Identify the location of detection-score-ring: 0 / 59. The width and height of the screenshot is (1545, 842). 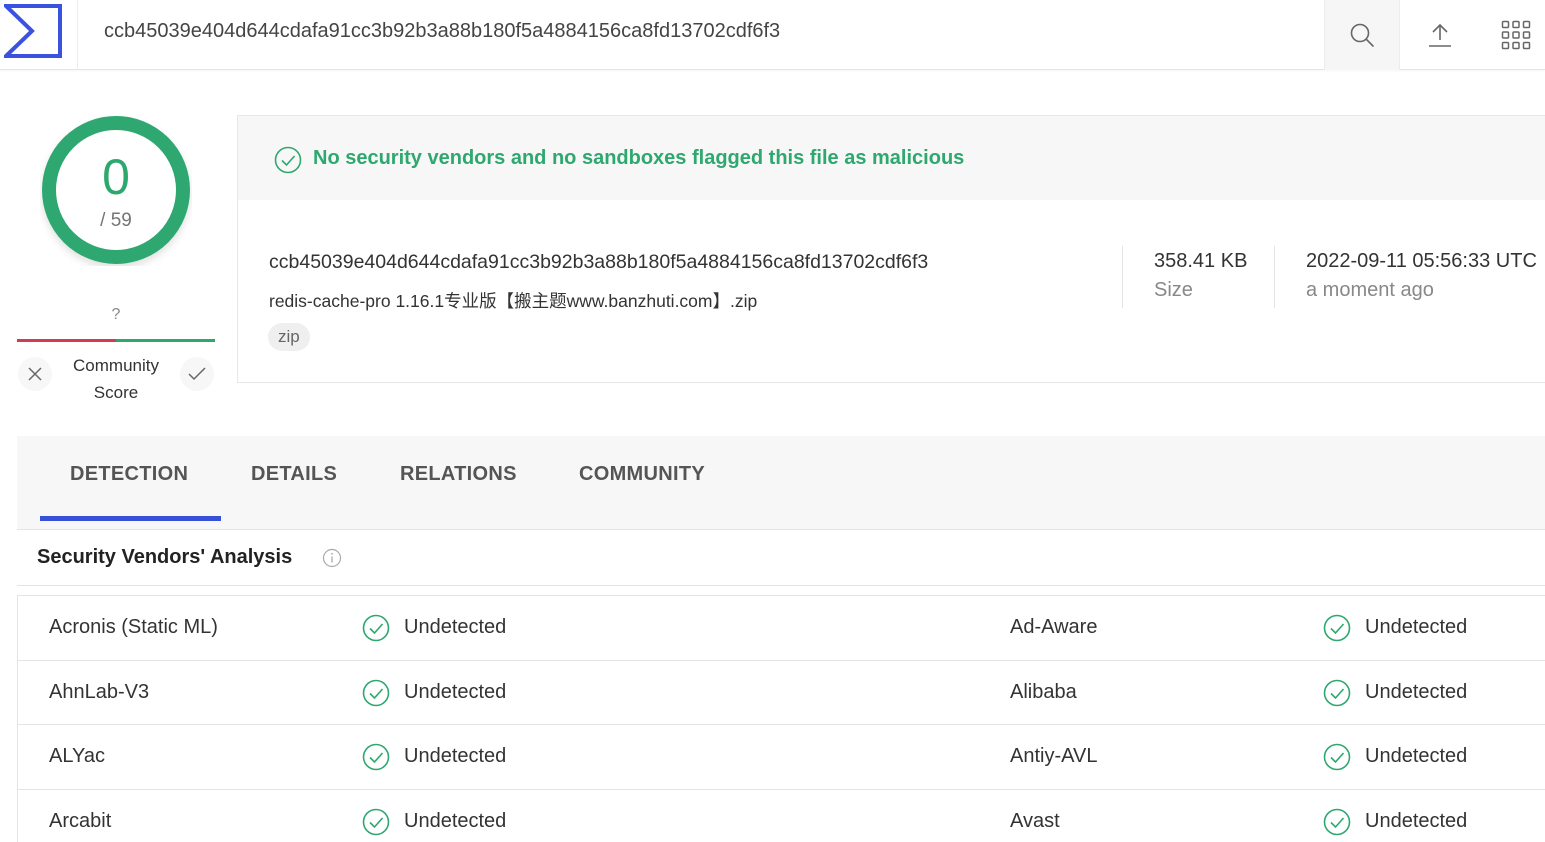
(116, 190).